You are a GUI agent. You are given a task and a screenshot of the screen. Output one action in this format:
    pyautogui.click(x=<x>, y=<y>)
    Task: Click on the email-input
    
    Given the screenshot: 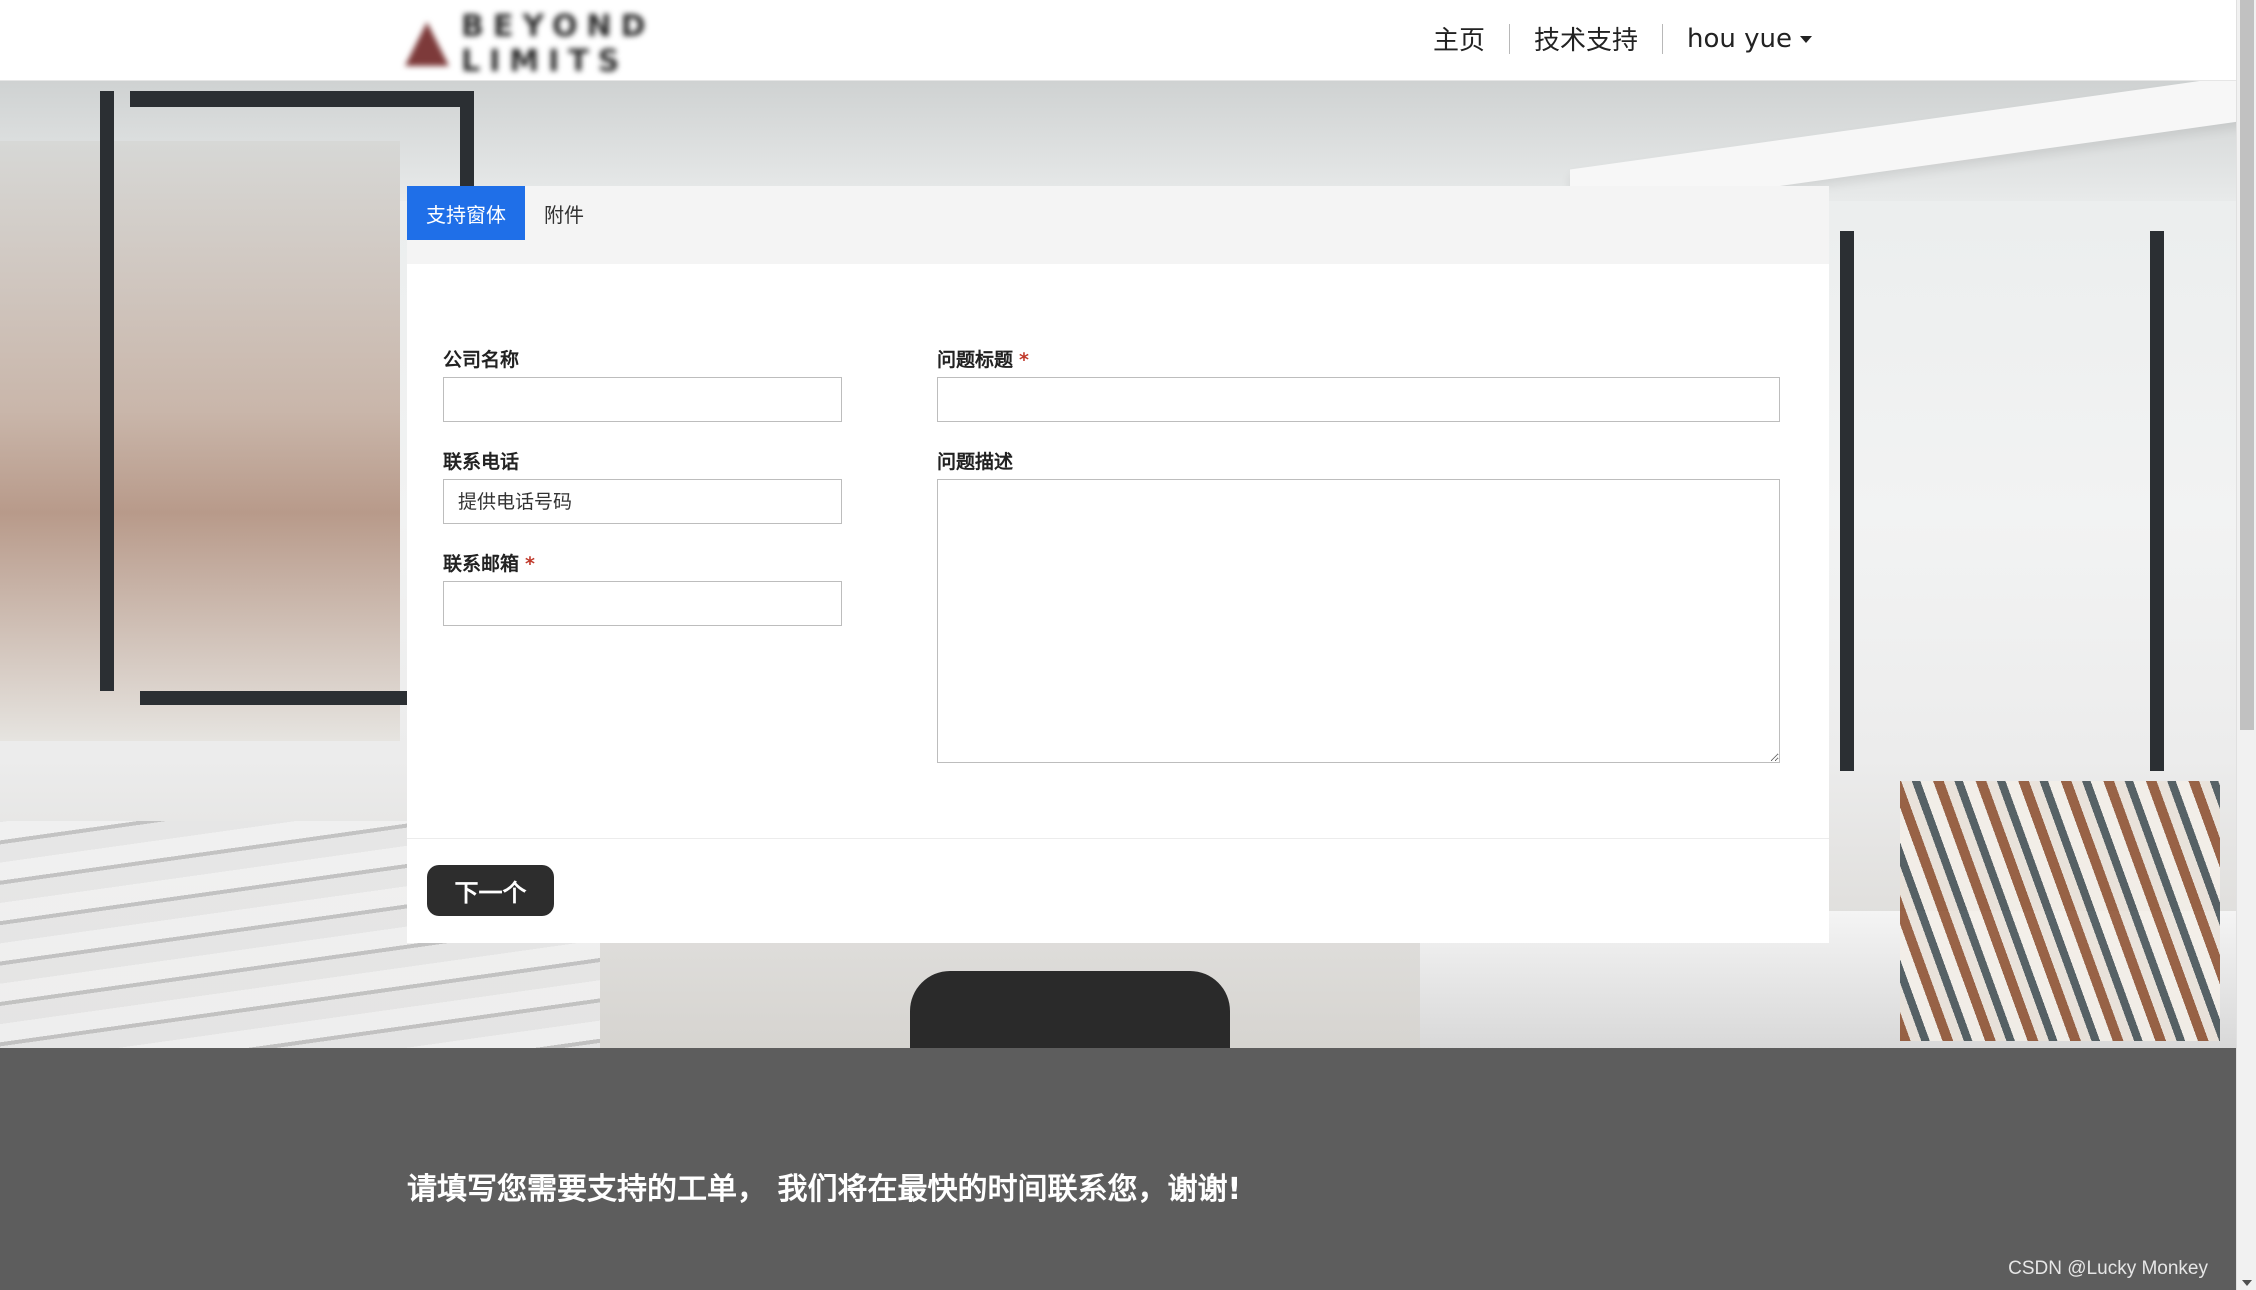 What is the action you would take?
    pyautogui.click(x=642, y=603)
    